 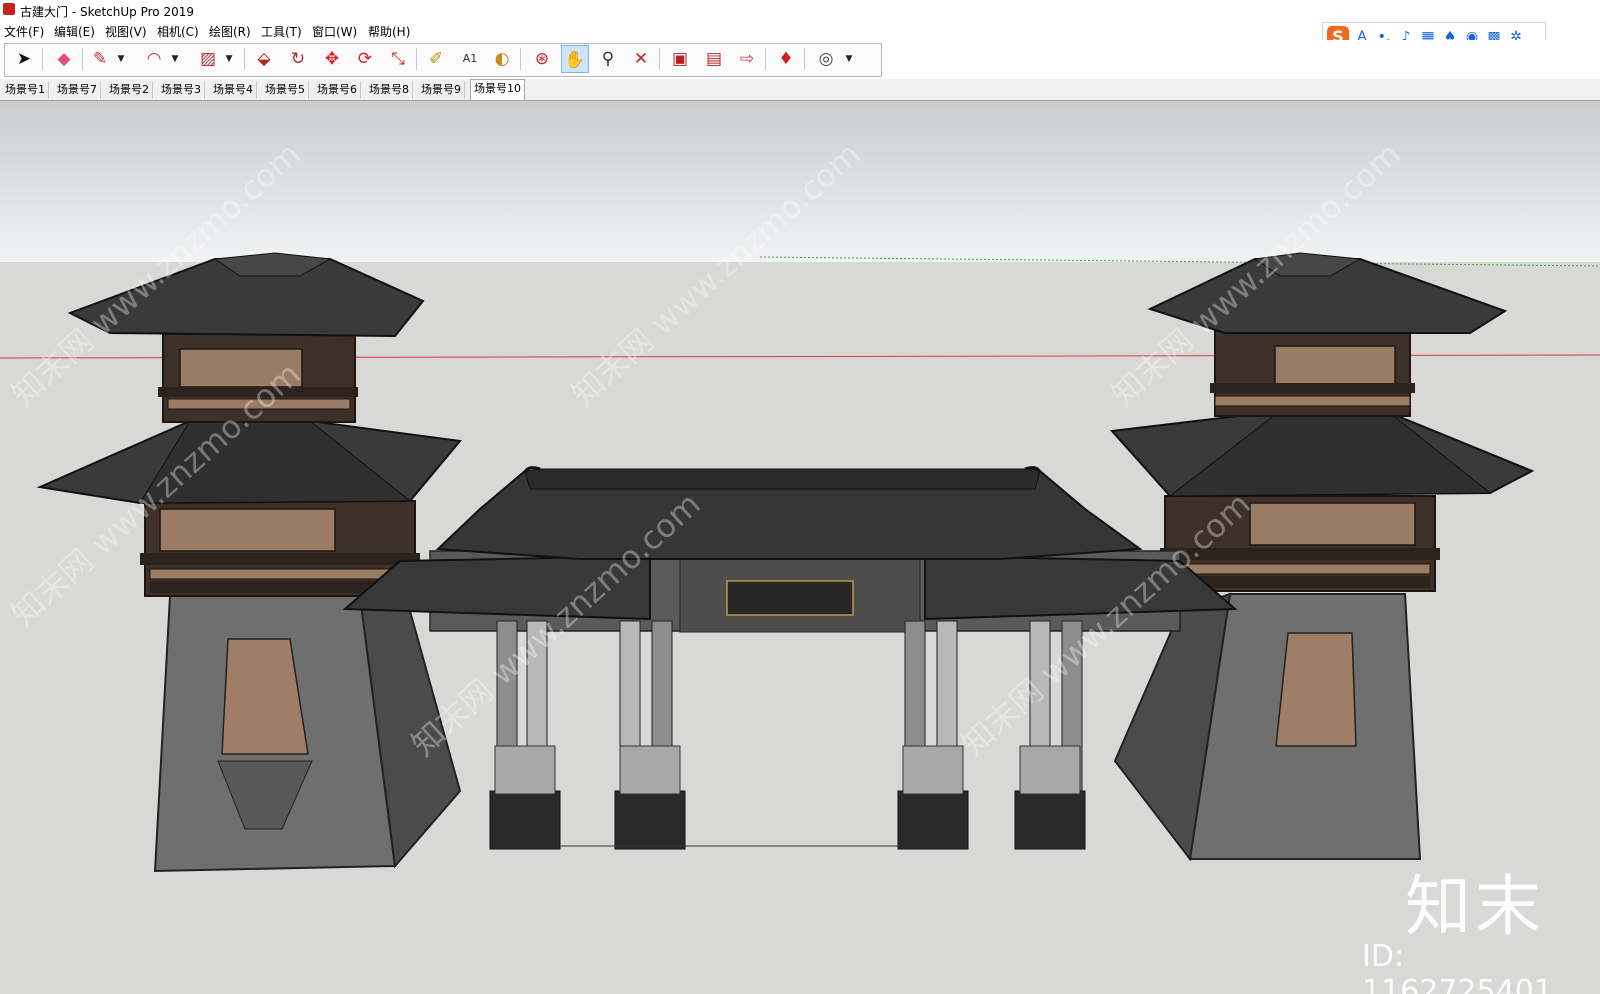 What do you see at coordinates (441, 90) in the screenshot?
I see `scene-tab: 场景号9` at bounding box center [441, 90].